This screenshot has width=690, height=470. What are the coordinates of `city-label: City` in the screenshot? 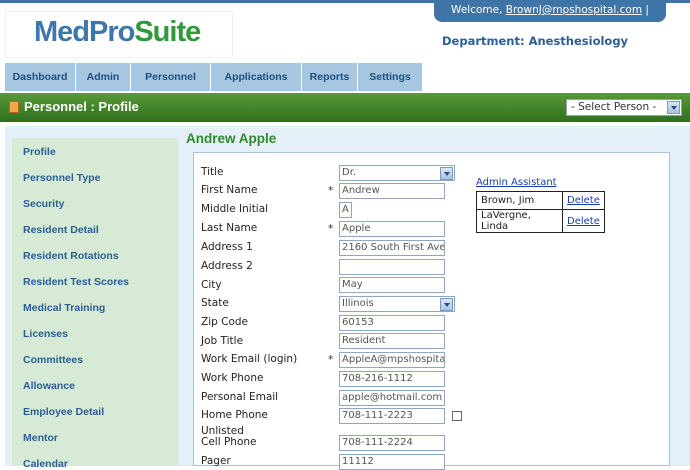 It's located at (211, 285).